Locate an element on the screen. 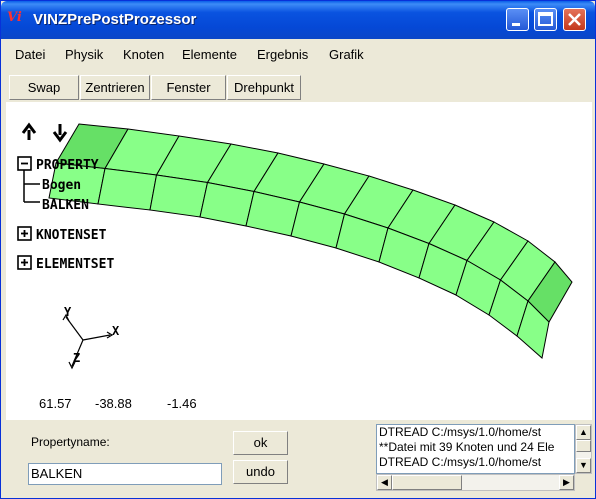 The height and width of the screenshot is (499, 596). menu-physik: Physik is located at coordinates (84, 54).